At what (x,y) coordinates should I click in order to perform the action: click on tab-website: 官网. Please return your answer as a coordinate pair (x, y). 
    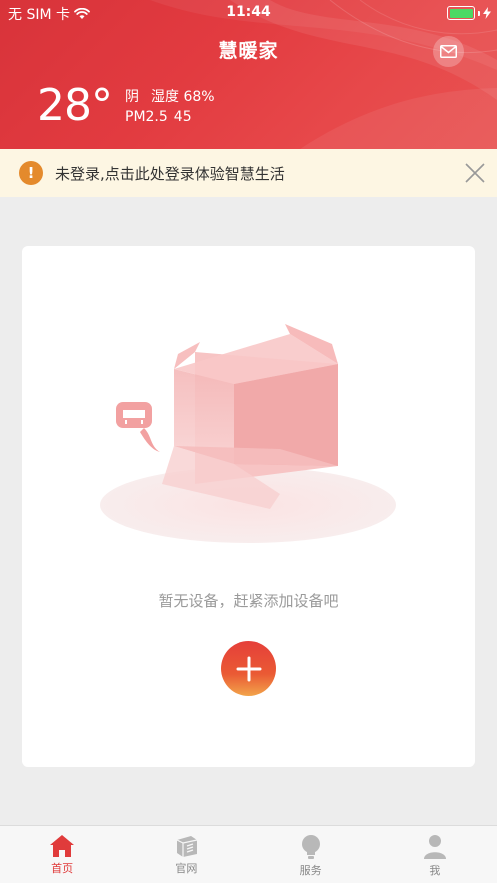
    Looking at the image, I should click on (186, 854).